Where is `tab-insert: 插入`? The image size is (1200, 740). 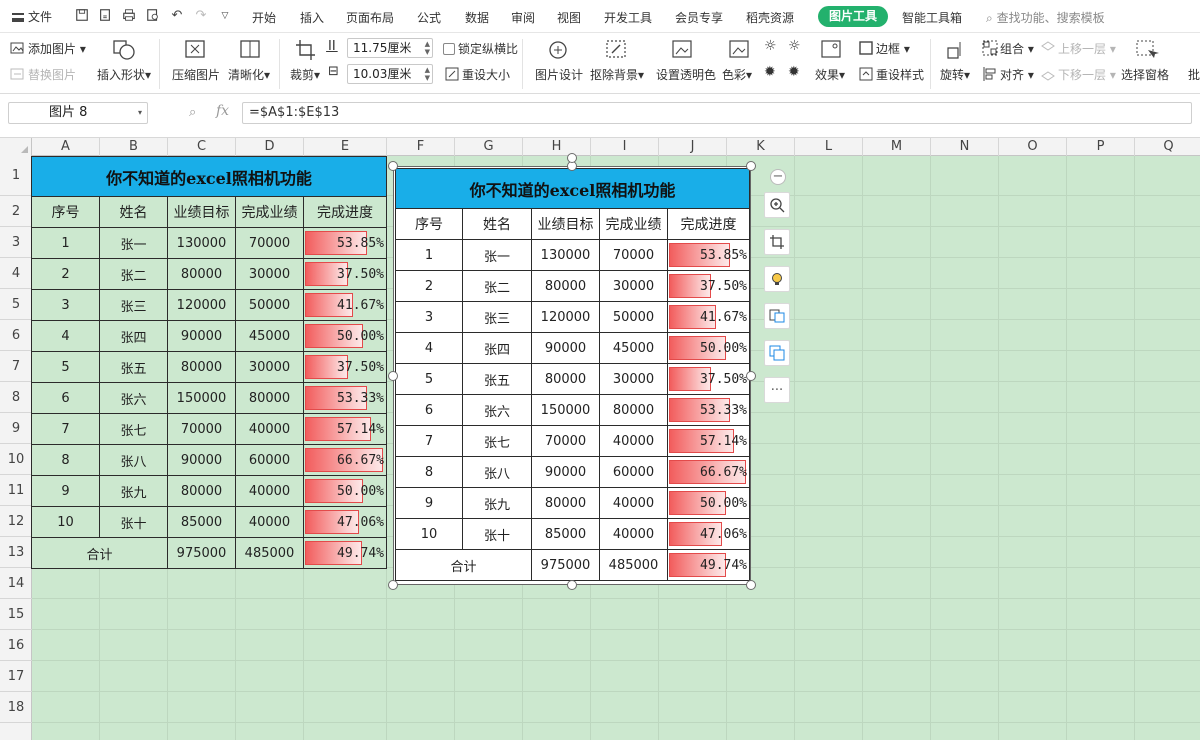 tab-insert: 插入 is located at coordinates (312, 17).